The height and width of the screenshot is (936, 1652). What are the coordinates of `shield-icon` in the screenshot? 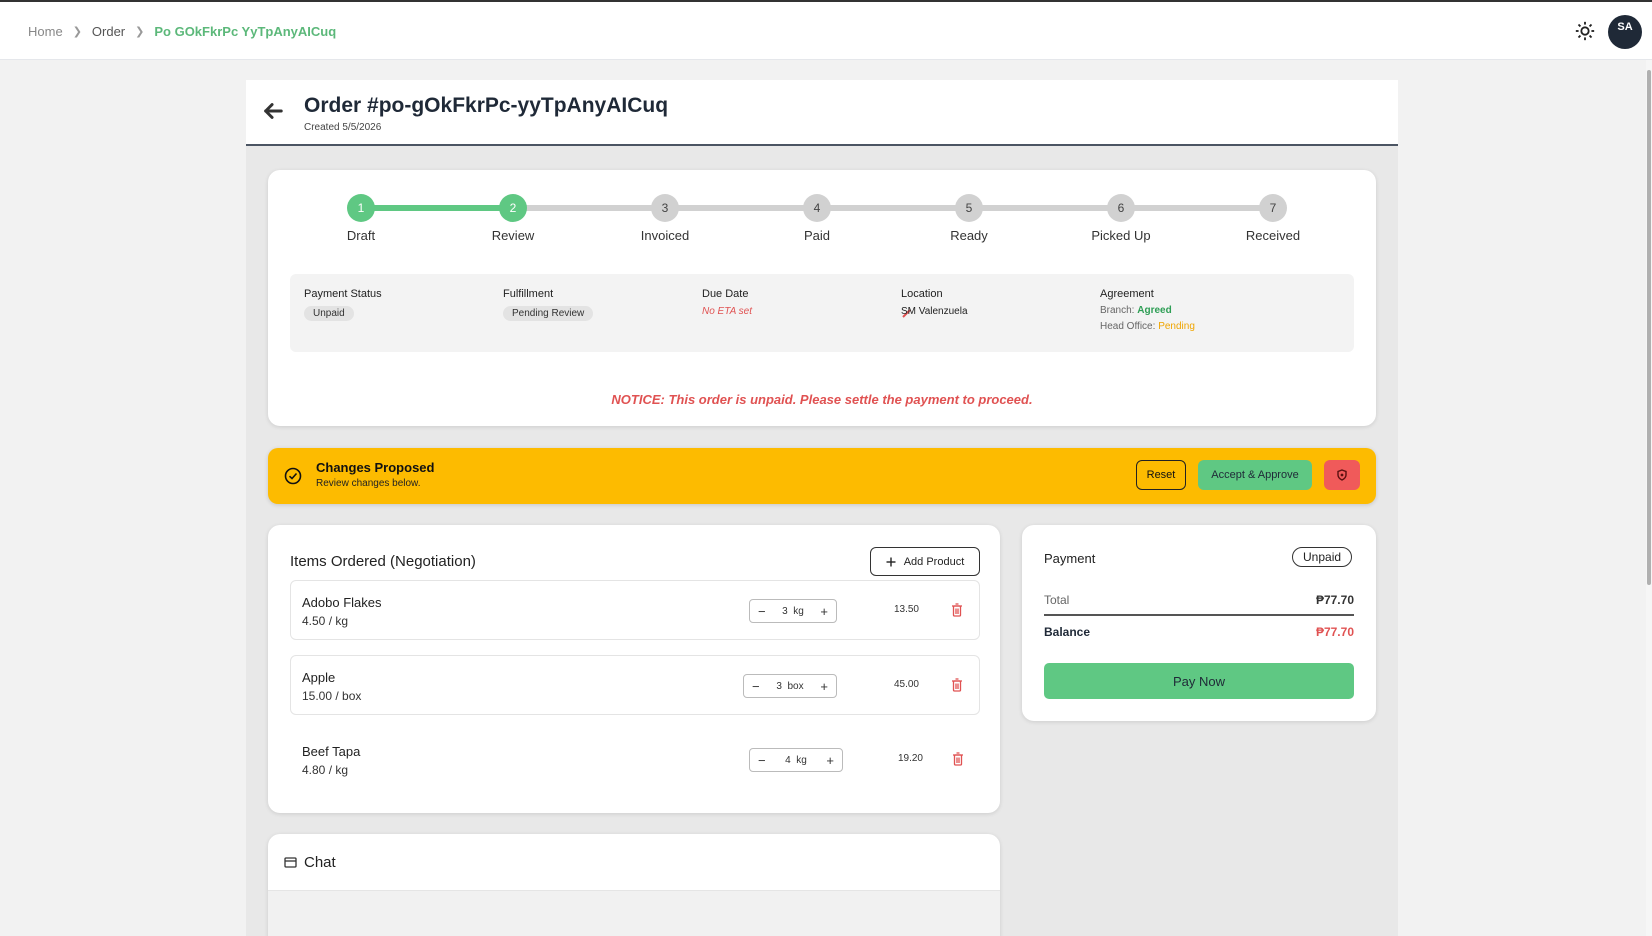 It's located at (1342, 475).